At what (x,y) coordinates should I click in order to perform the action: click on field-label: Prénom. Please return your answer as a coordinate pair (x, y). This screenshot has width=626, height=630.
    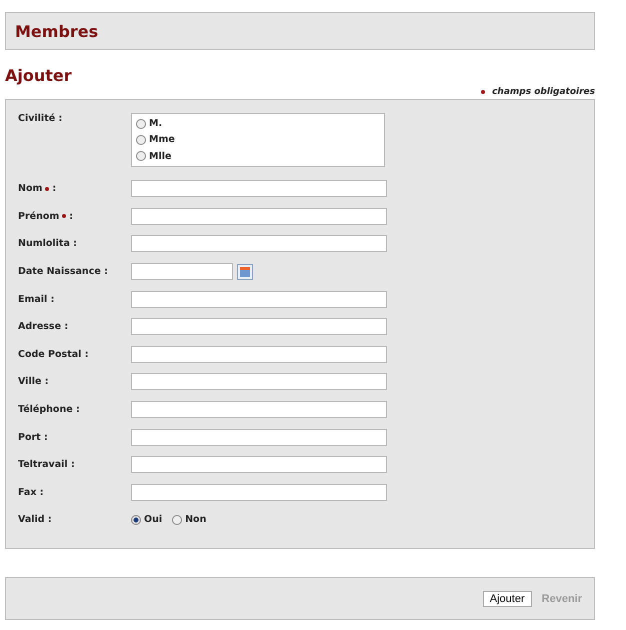
    Looking at the image, I should click on (39, 216).